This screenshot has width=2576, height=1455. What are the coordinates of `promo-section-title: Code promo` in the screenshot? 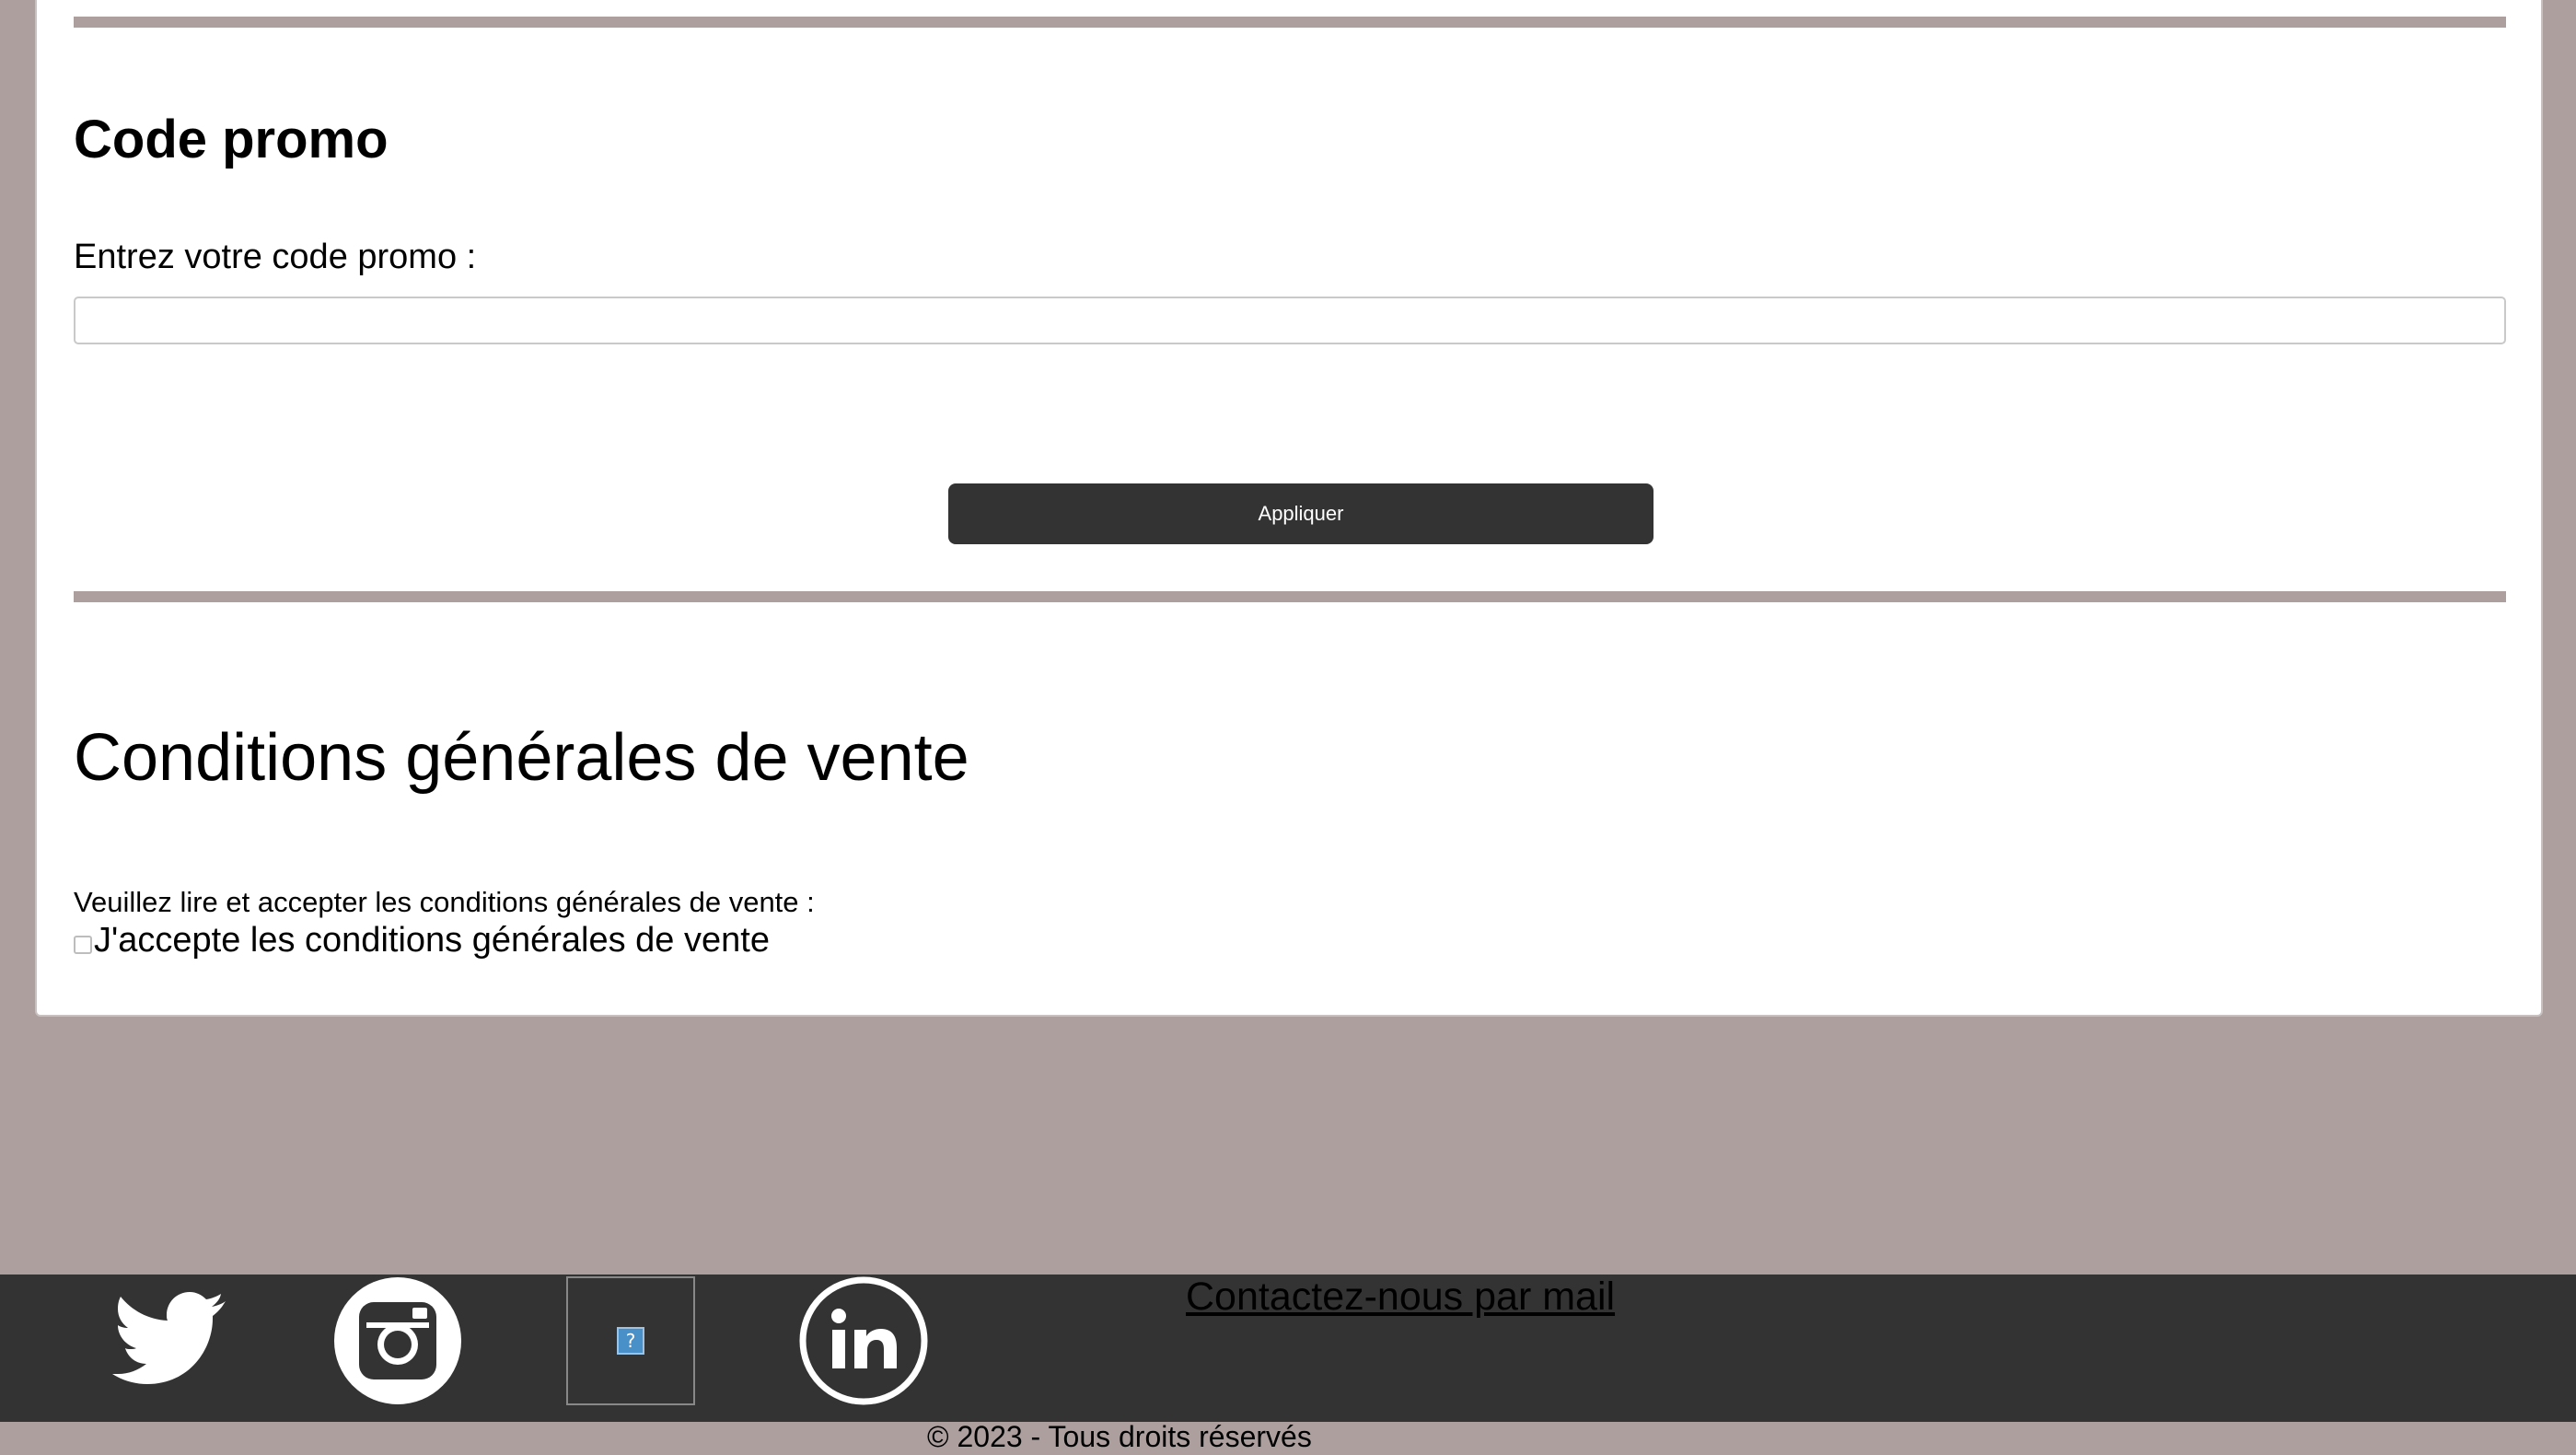 It's located at (231, 139).